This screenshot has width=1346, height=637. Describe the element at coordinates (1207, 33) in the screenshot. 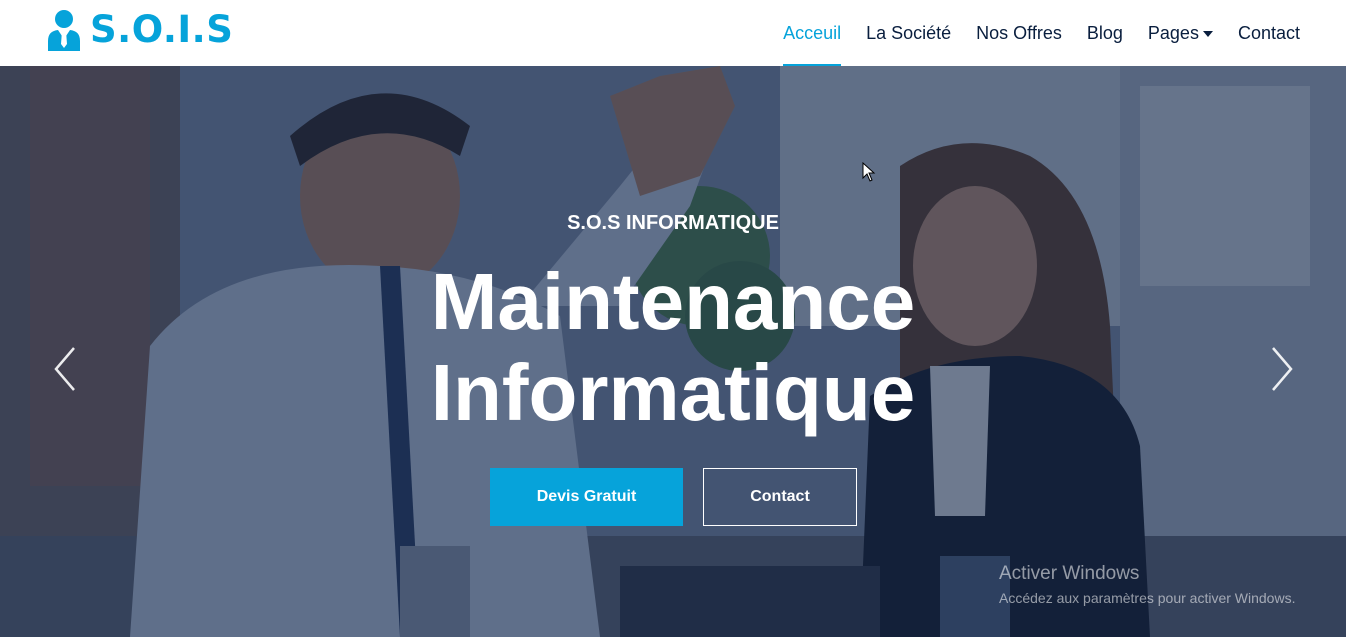

I see `caret-down-icon` at that location.